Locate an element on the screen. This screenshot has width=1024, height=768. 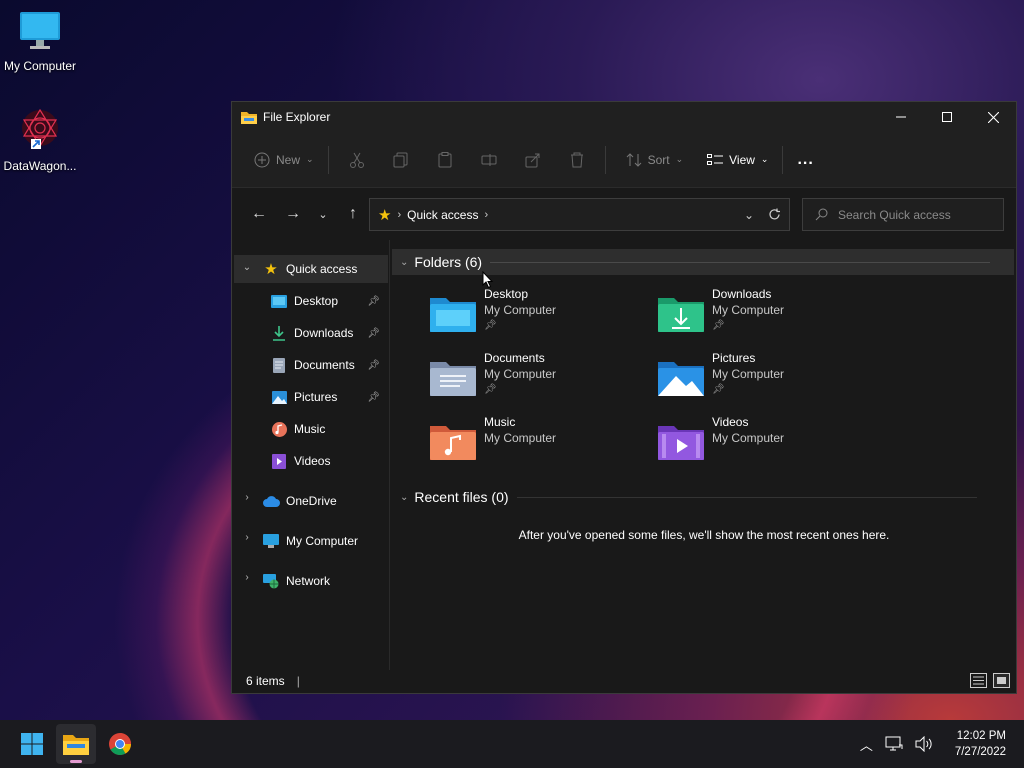
recent-locations-button: ⌄ is located at coordinates (323, 214).